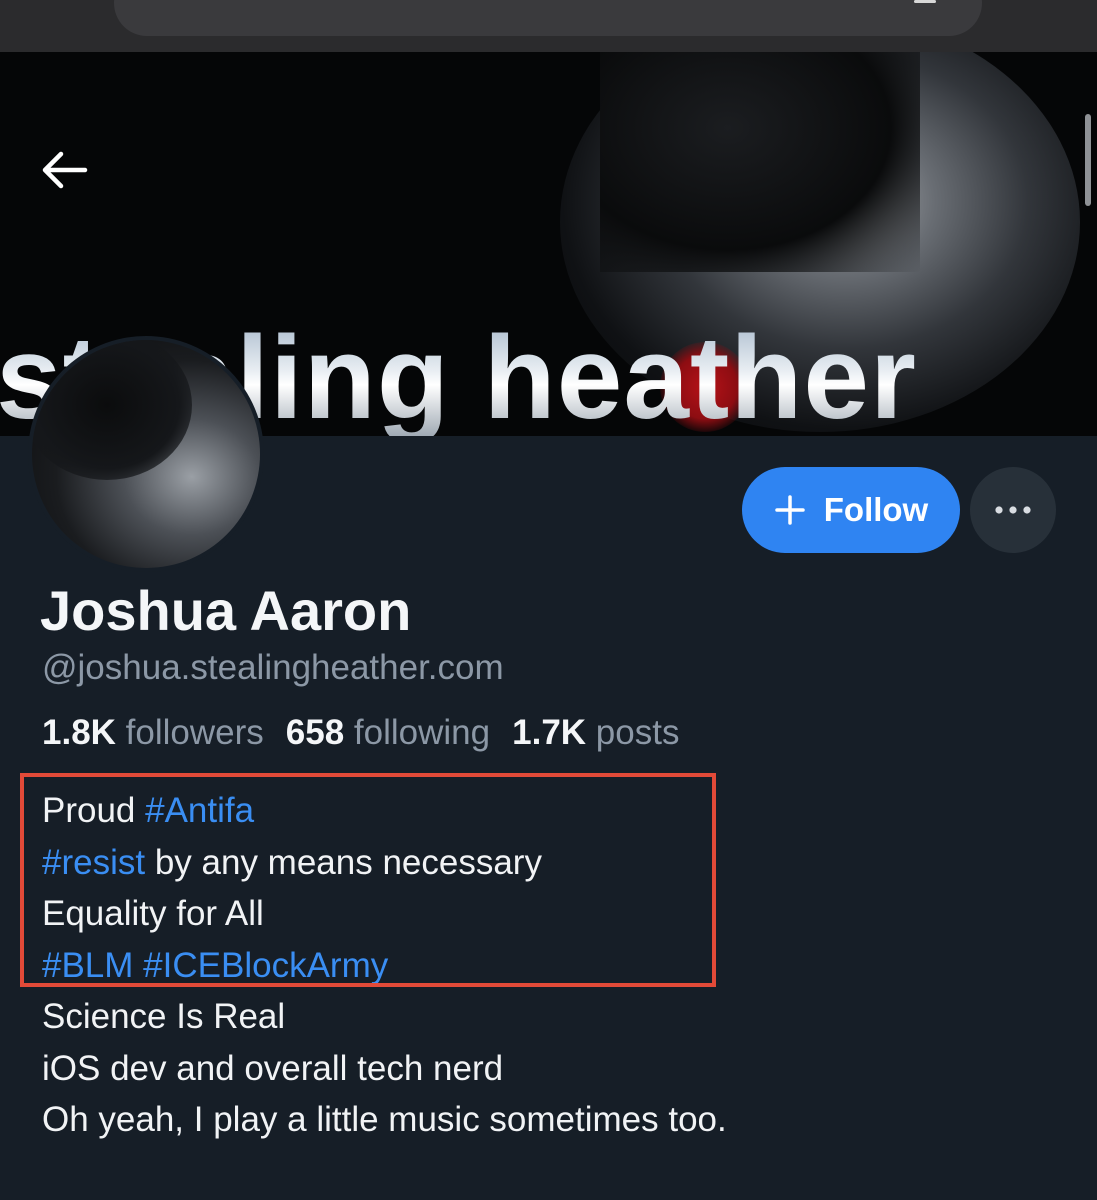 The height and width of the screenshot is (1200, 1097). What do you see at coordinates (273, 1068) in the screenshot?
I see `bio-text: iOS dev and overall tech nerd` at bounding box center [273, 1068].